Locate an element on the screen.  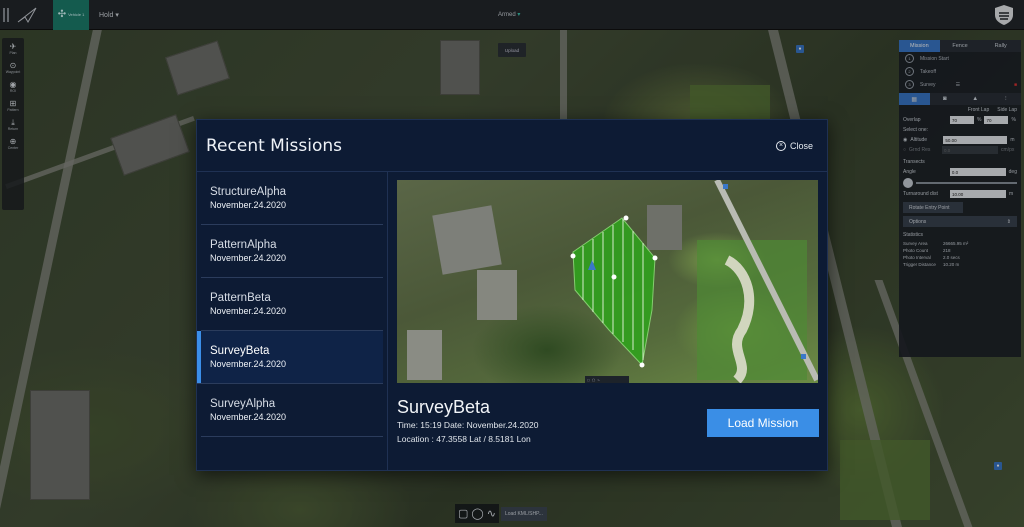
mission-name: StructureAlpha is located at coordinates (248, 192).